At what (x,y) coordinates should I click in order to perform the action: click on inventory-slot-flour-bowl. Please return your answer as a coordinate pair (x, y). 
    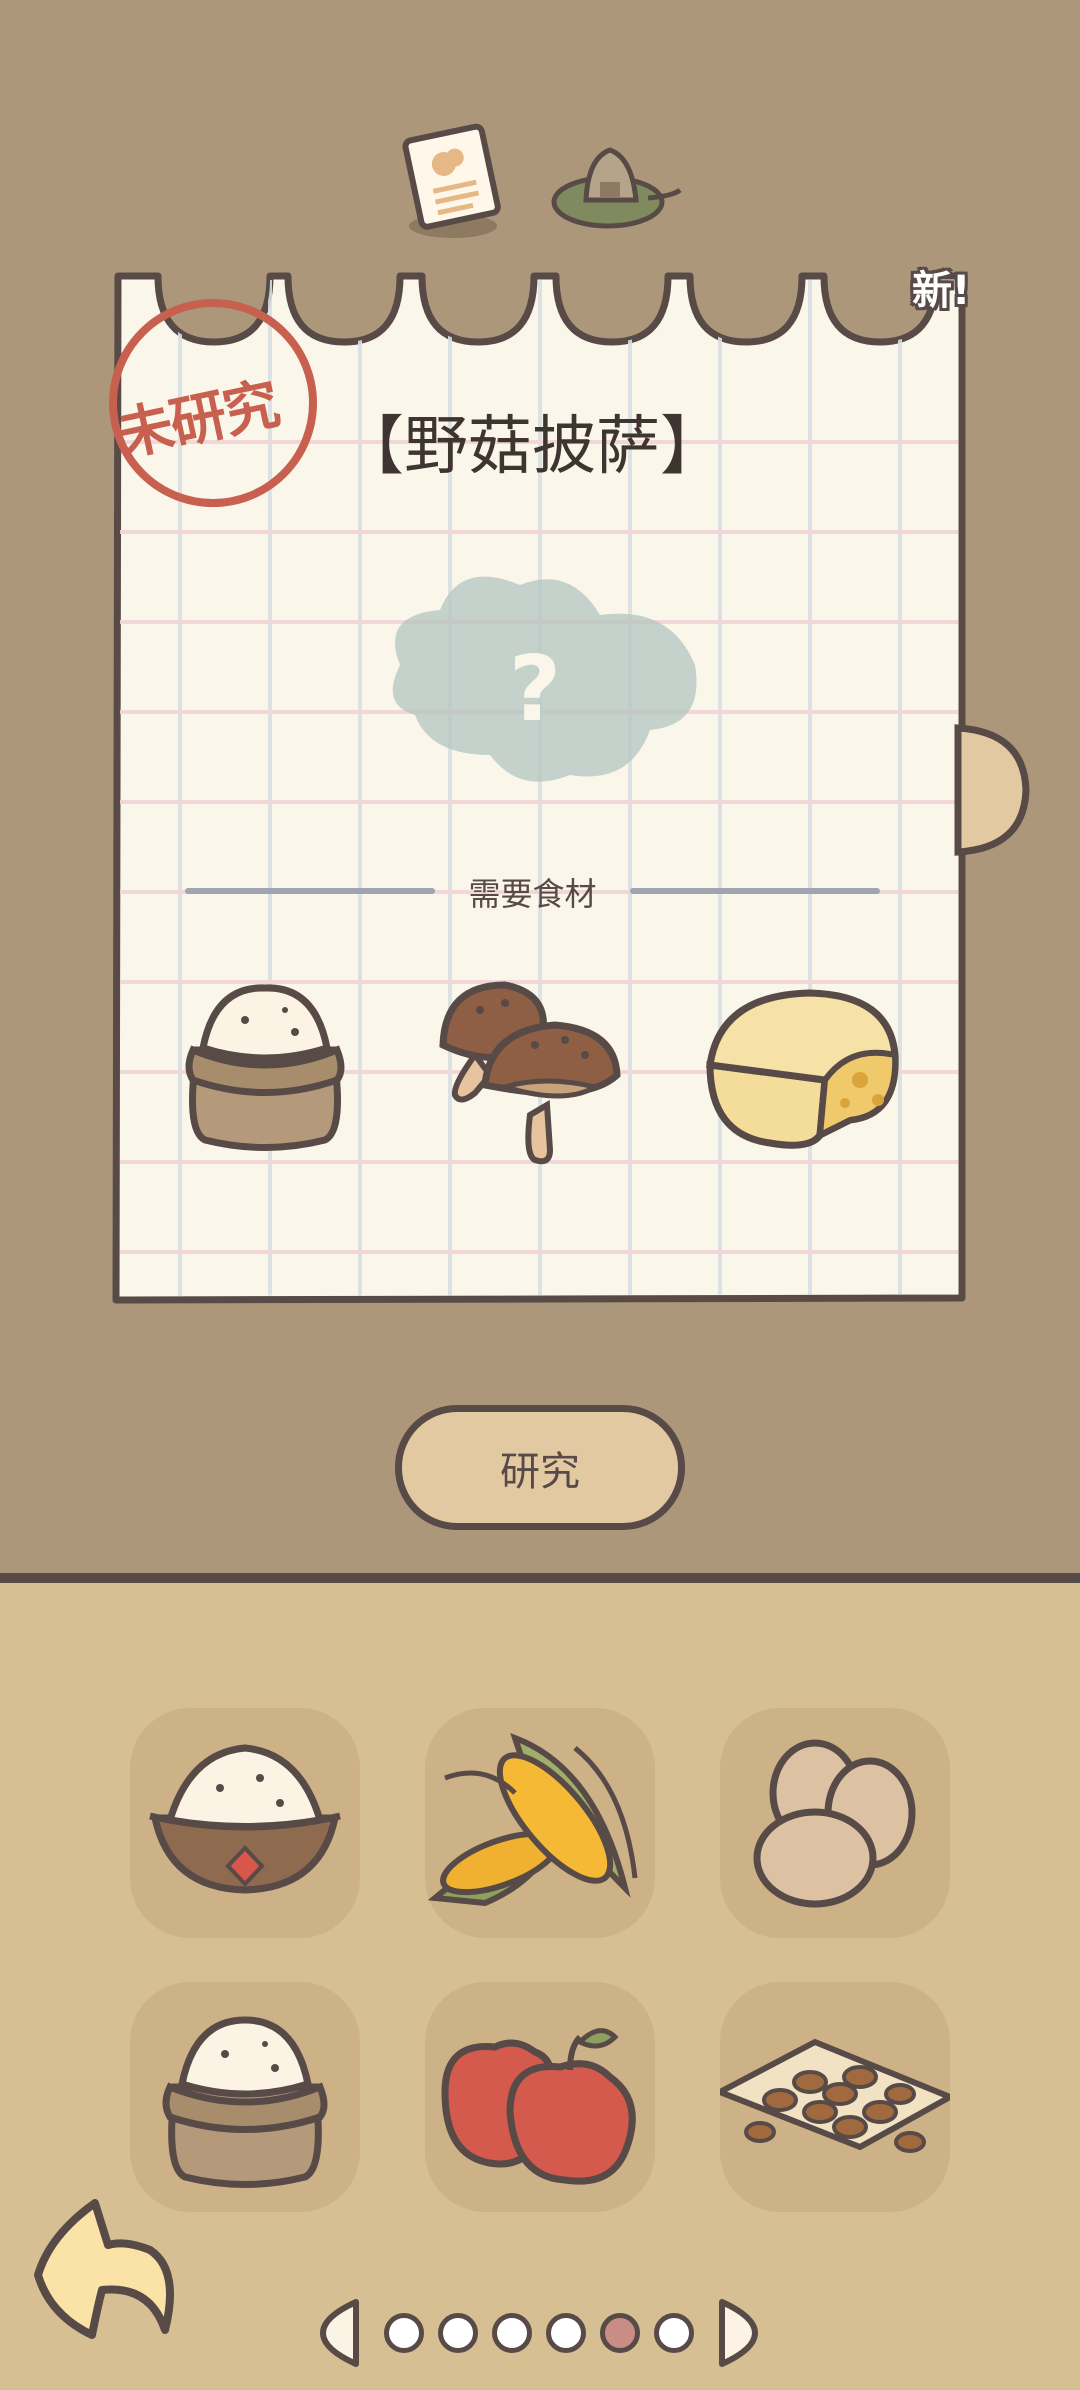
    Looking at the image, I should click on (245, 1823).